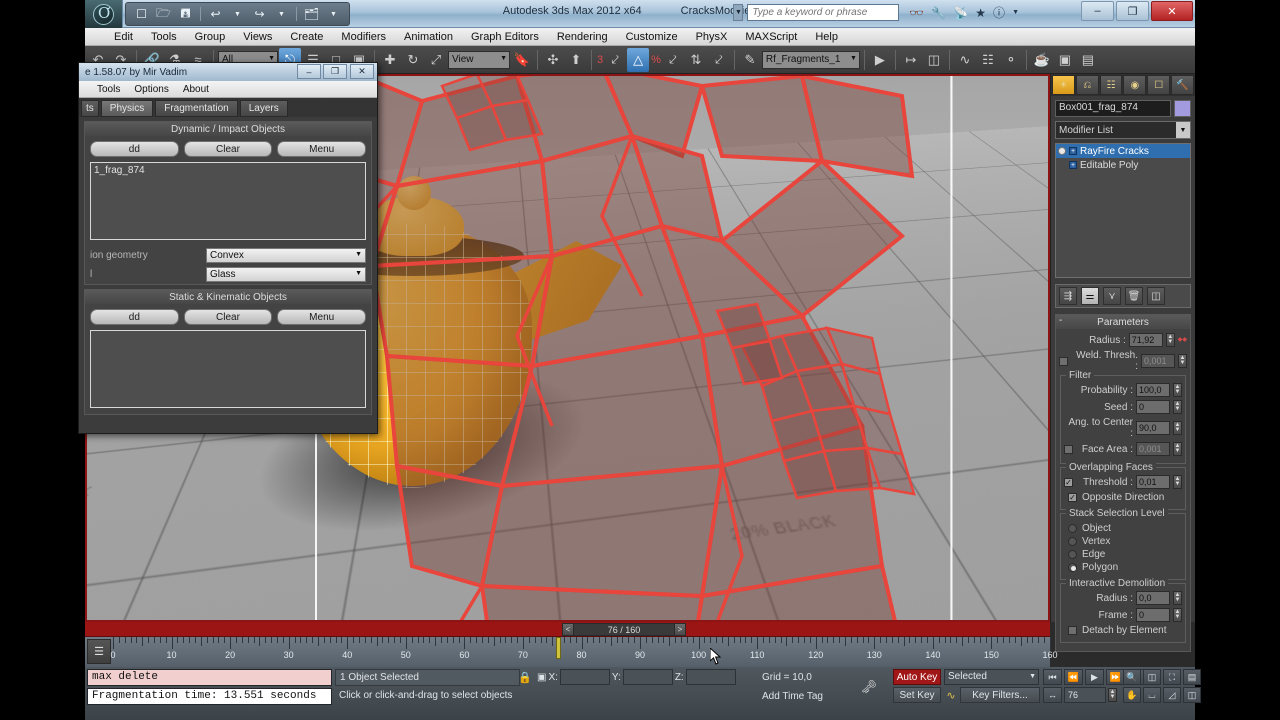  What do you see at coordinates (1063, 85) in the screenshot?
I see `tab-create: ☀` at bounding box center [1063, 85].